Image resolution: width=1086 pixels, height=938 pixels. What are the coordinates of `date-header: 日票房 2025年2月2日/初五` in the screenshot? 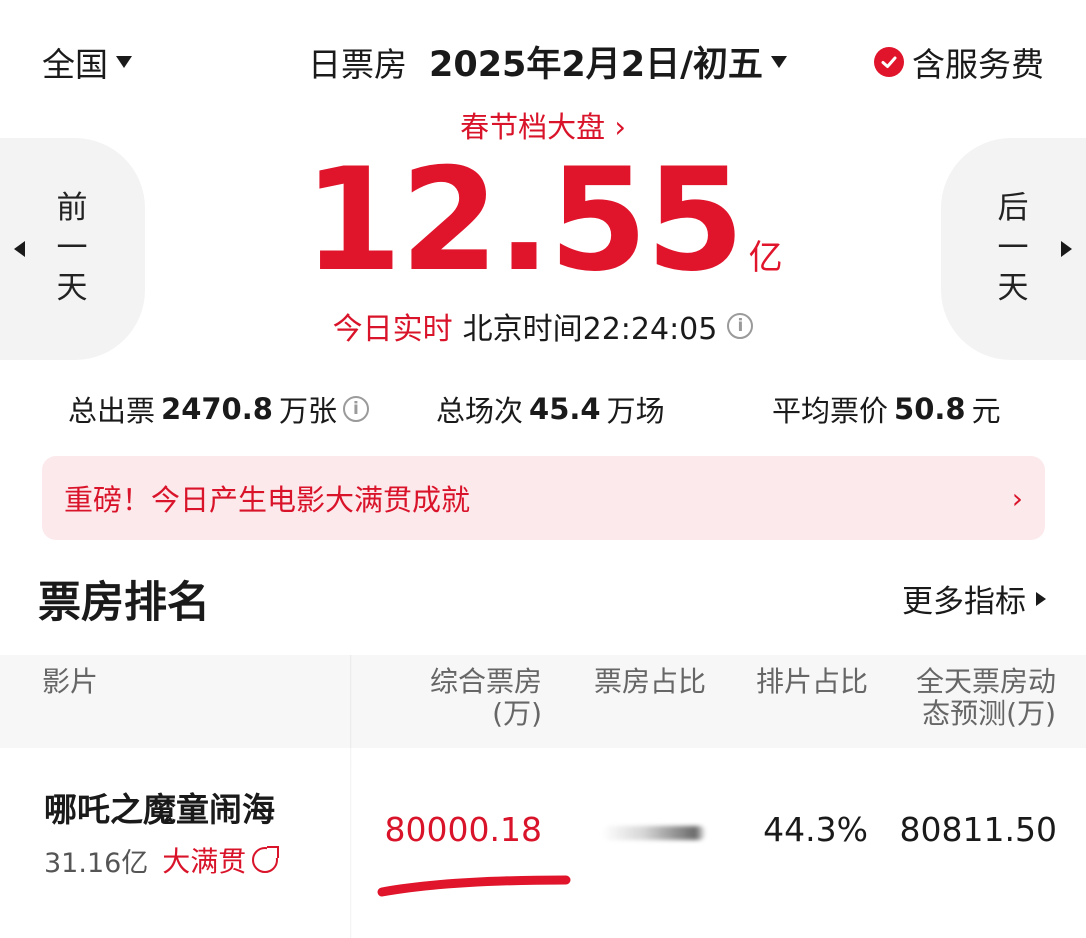 It's located at (547, 61).